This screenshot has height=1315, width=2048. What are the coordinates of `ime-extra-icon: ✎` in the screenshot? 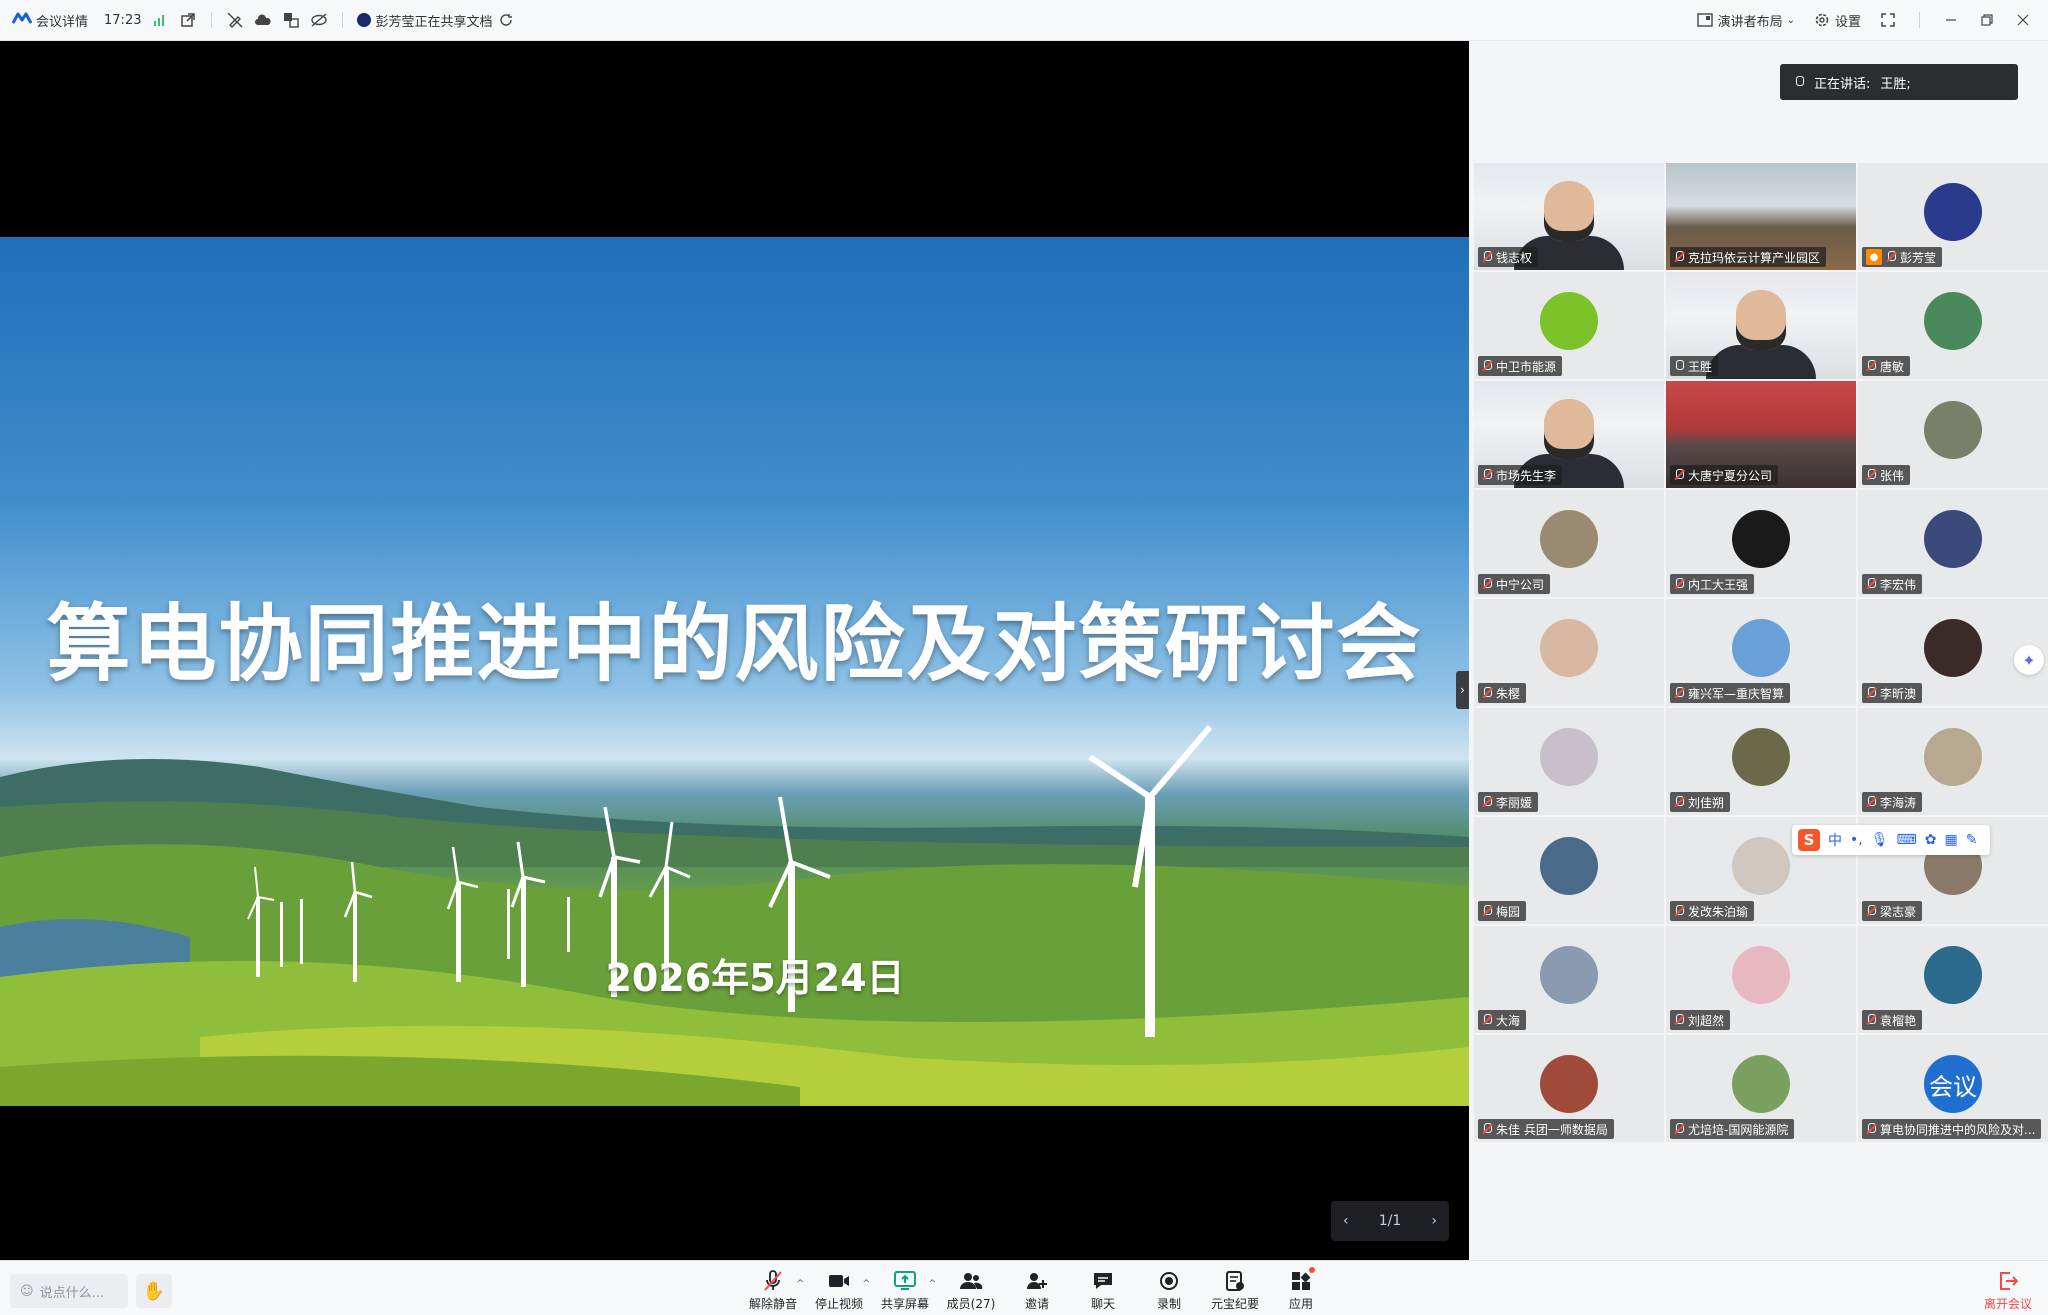 It's located at (1972, 840).